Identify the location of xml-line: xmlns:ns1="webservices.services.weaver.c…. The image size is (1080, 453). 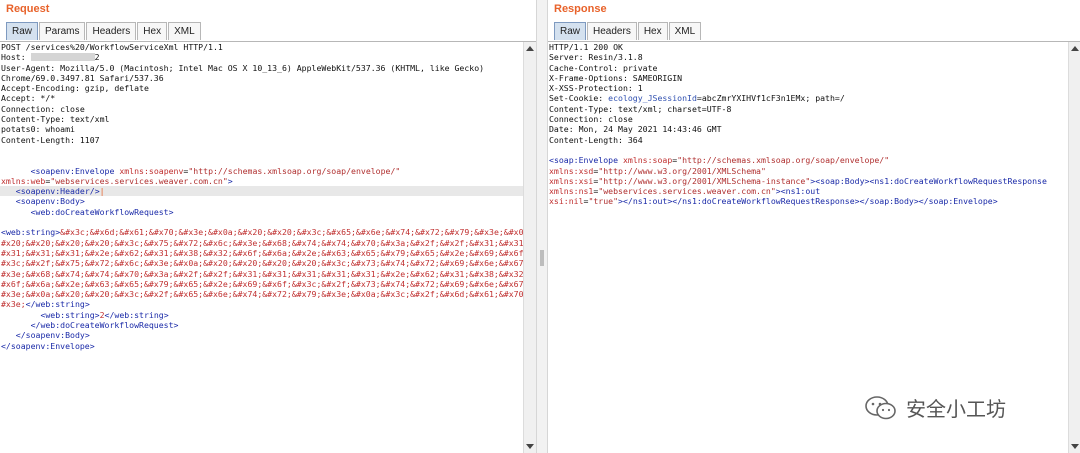
(685, 191).